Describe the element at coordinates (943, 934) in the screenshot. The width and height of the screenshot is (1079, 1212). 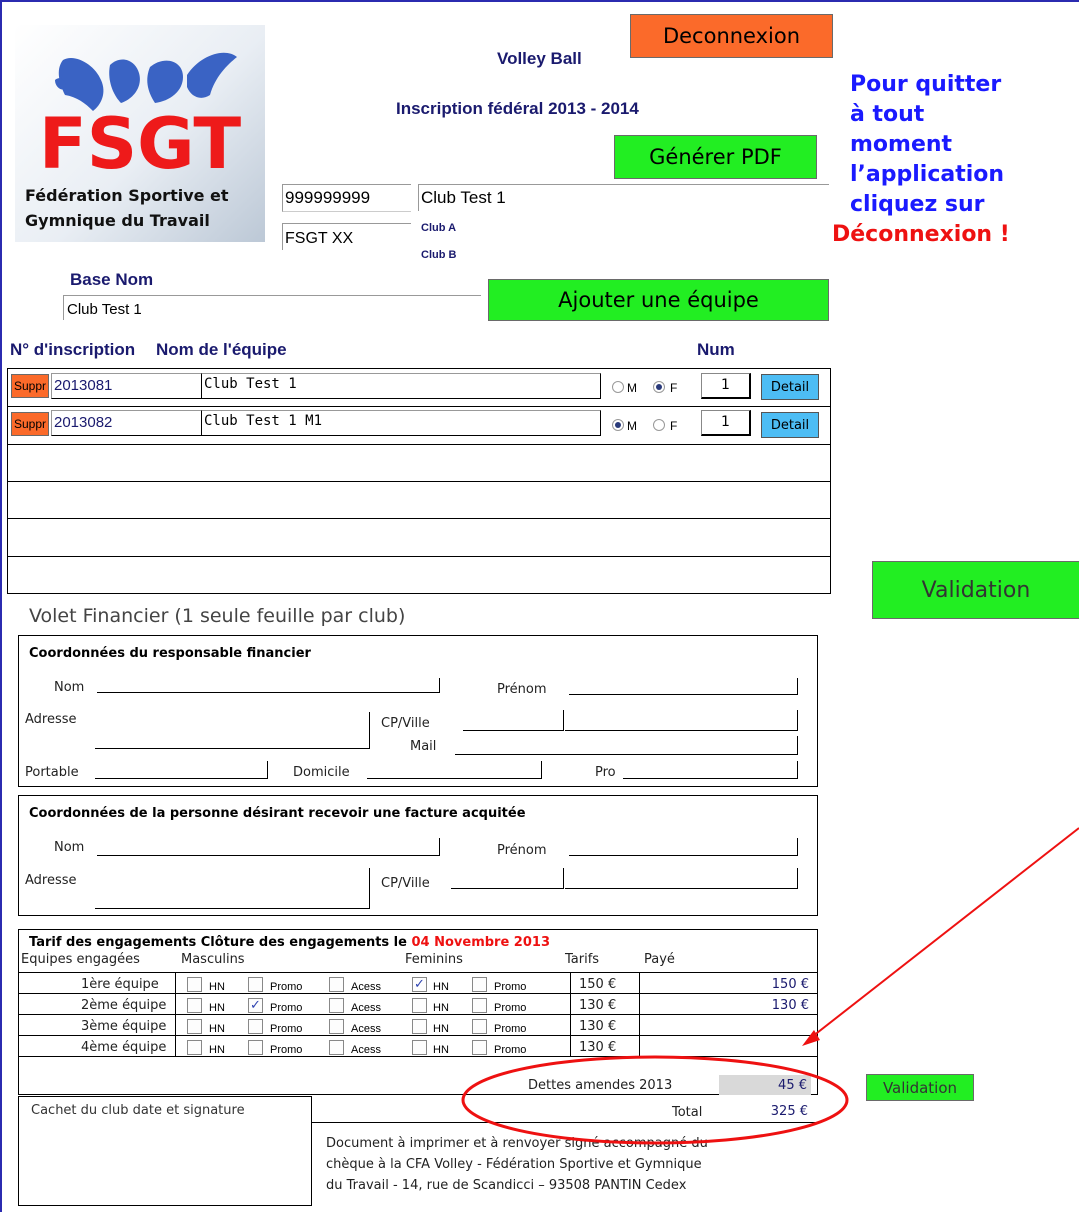
I see `annotation-arrow-line` at that location.